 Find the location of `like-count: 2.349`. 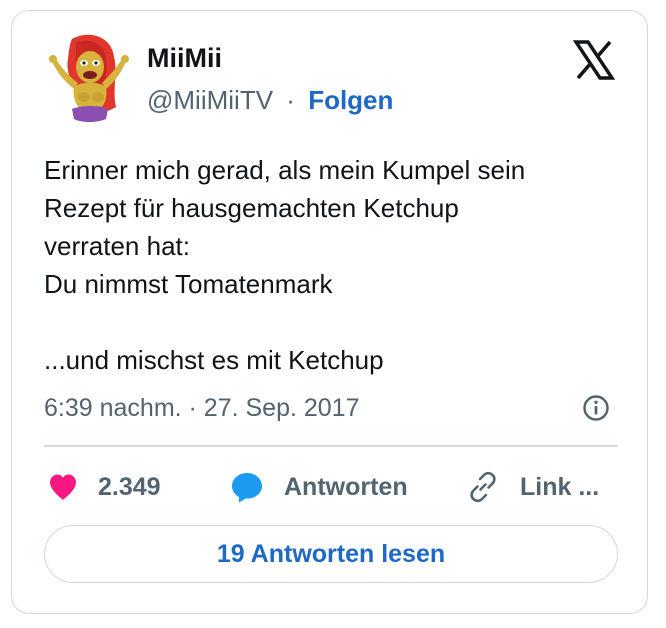

like-count: 2.349 is located at coordinates (129, 486).